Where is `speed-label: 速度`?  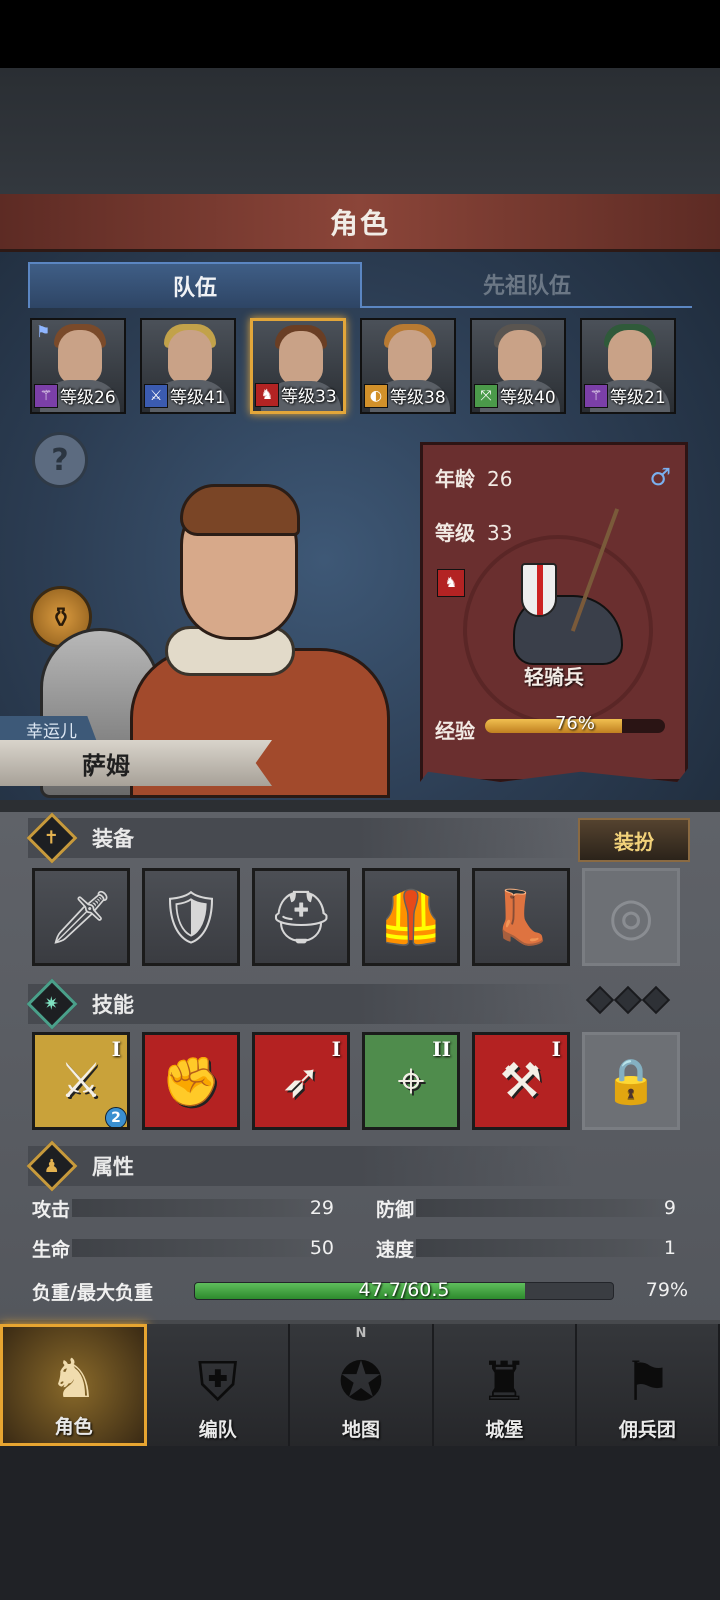
speed-label: 速度 is located at coordinates (395, 1249).